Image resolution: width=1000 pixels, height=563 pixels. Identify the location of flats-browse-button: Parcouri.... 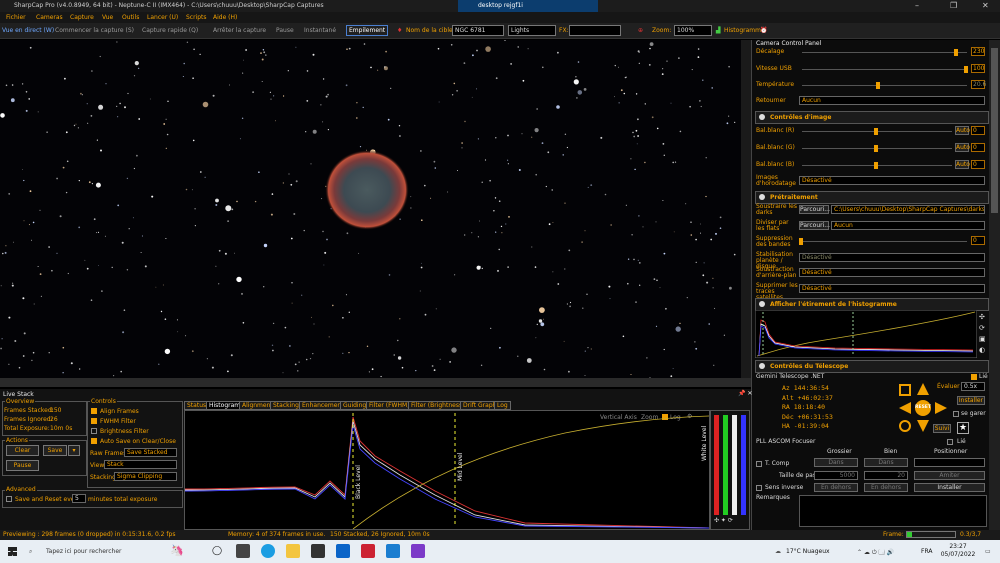
(814, 225).